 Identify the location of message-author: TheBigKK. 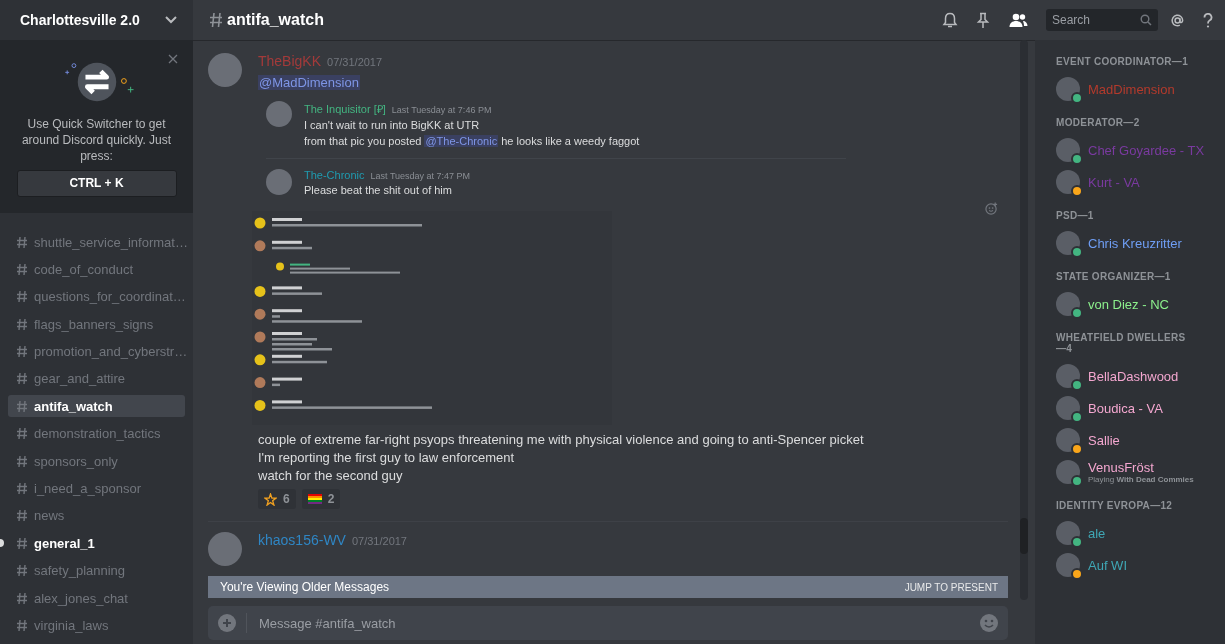
(290, 61).